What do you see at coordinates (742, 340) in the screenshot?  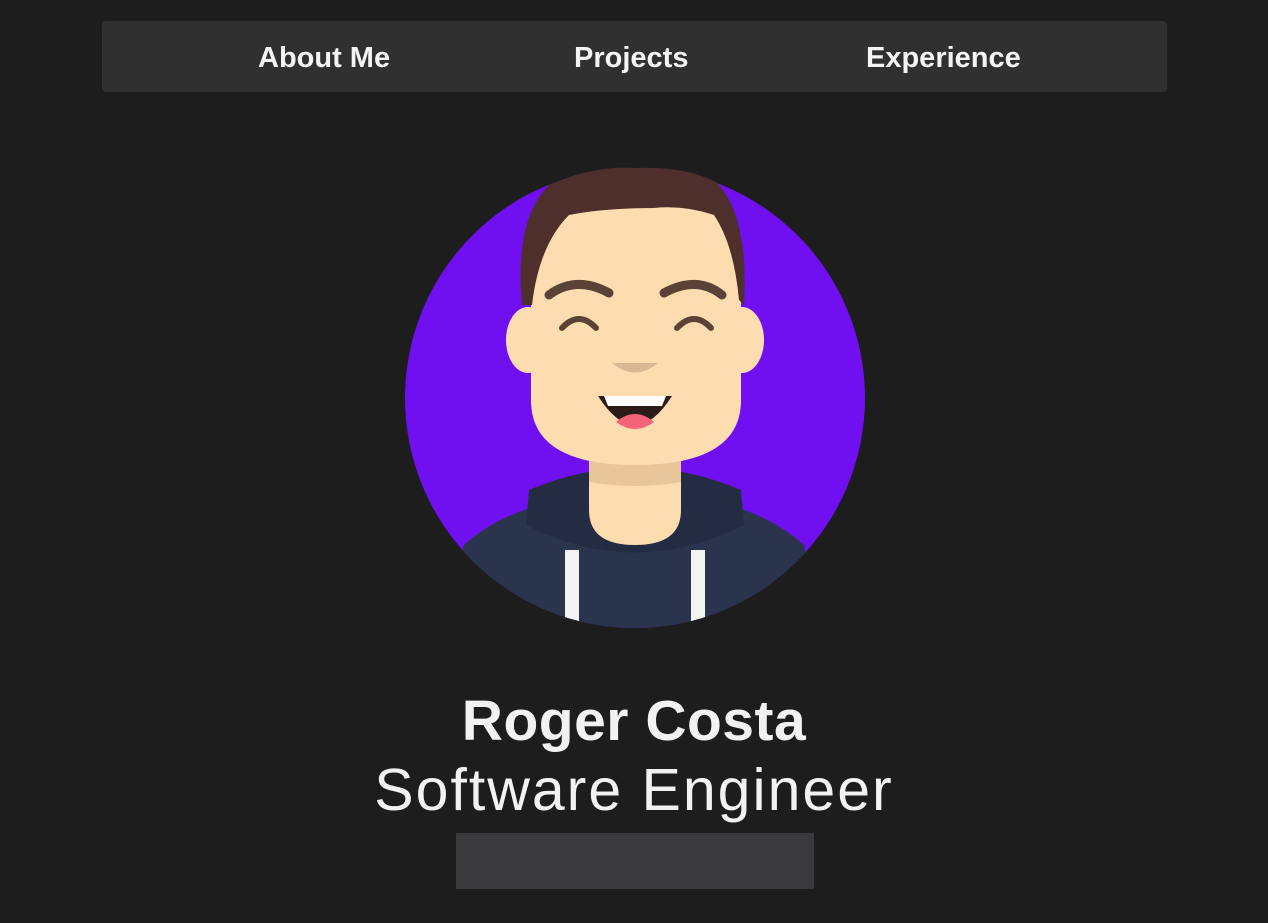 I see `ear-right` at bounding box center [742, 340].